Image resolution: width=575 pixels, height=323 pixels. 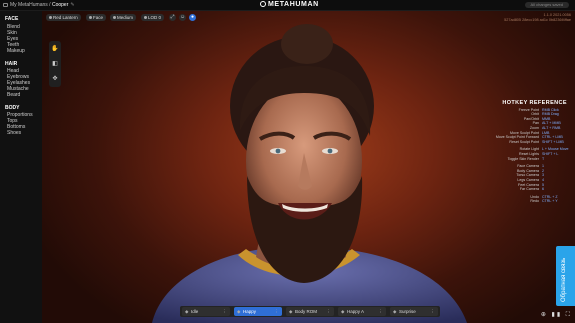 What do you see at coordinates (96, 17) in the screenshot?
I see `camera-select: Face` at bounding box center [96, 17].